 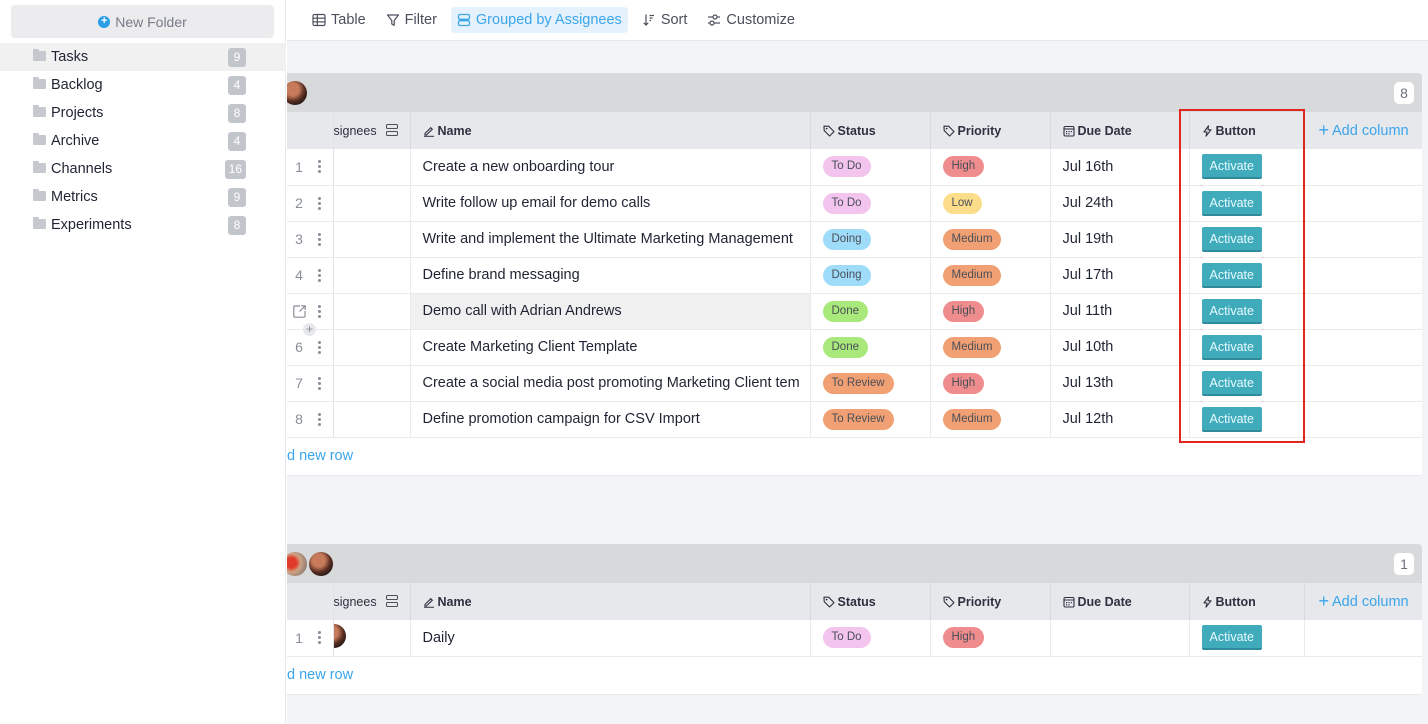 What do you see at coordinates (142, 21) in the screenshot?
I see `new-folder-button: + New Folder` at bounding box center [142, 21].